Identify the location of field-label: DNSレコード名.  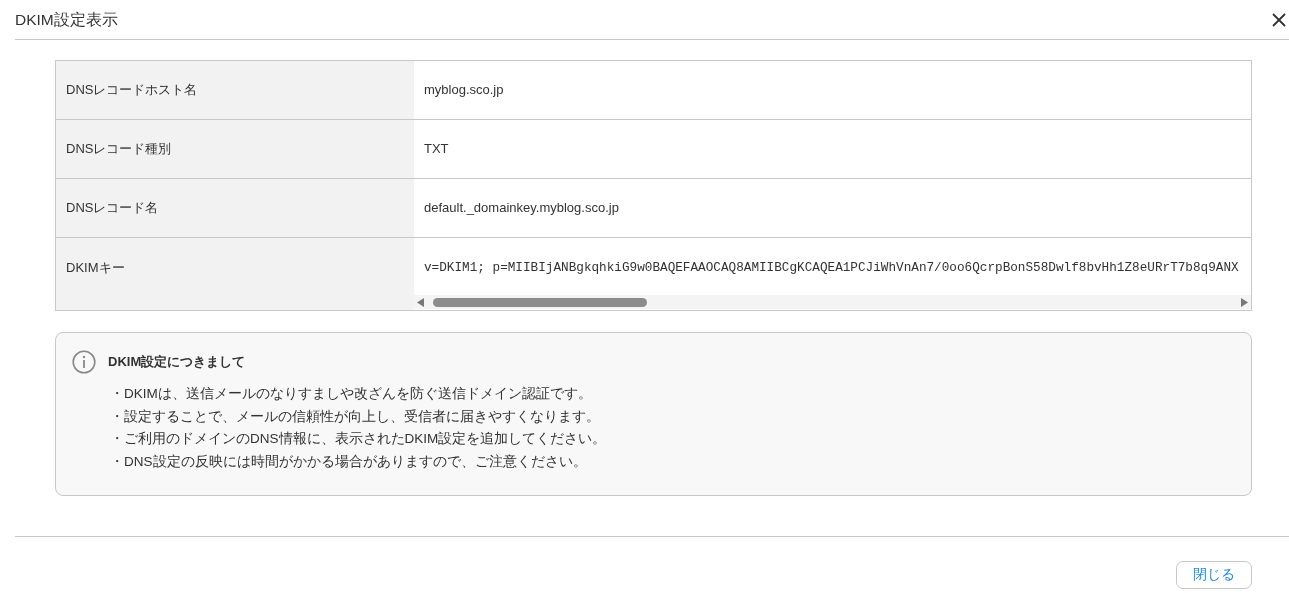
(235, 208).